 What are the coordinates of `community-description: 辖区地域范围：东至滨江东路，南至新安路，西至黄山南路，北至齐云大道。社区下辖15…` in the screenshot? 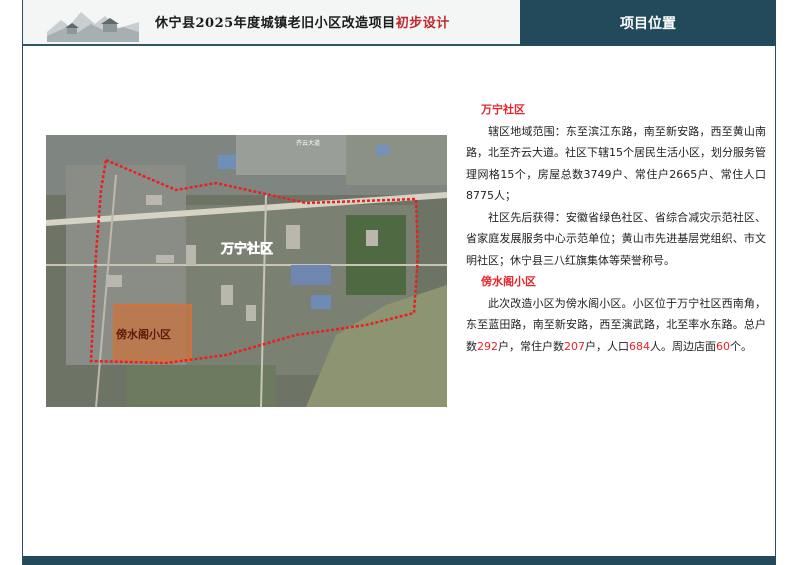 It's located at (616, 163).